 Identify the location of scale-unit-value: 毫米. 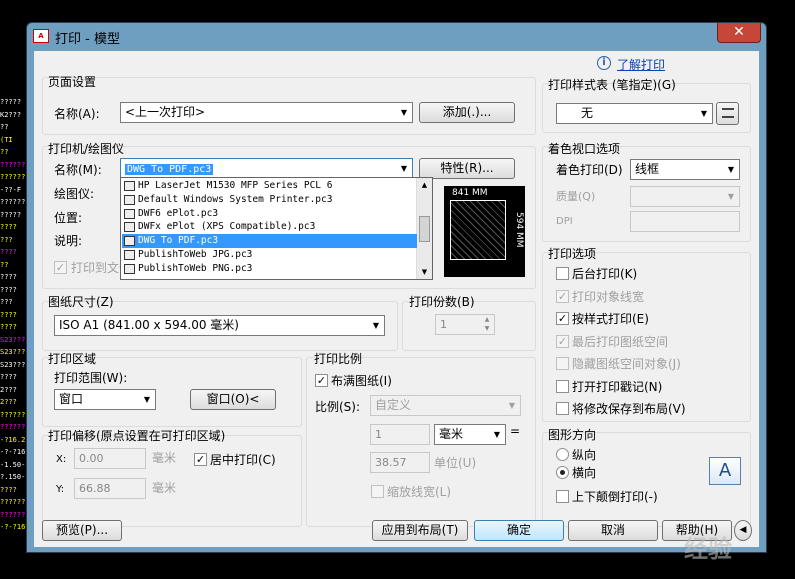
(451, 434).